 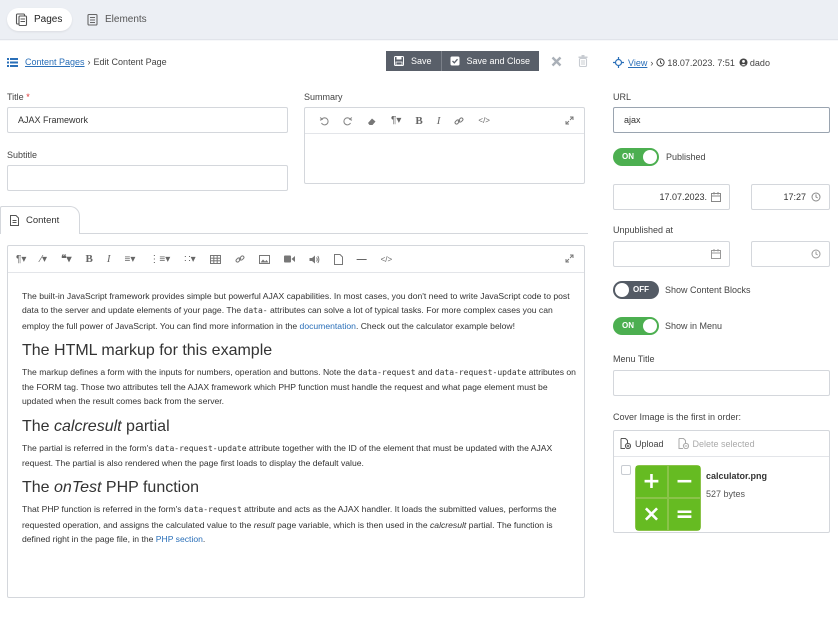 What do you see at coordinates (55, 62) in the screenshot?
I see `breadcrumb-content-pages-link: Content Pages` at bounding box center [55, 62].